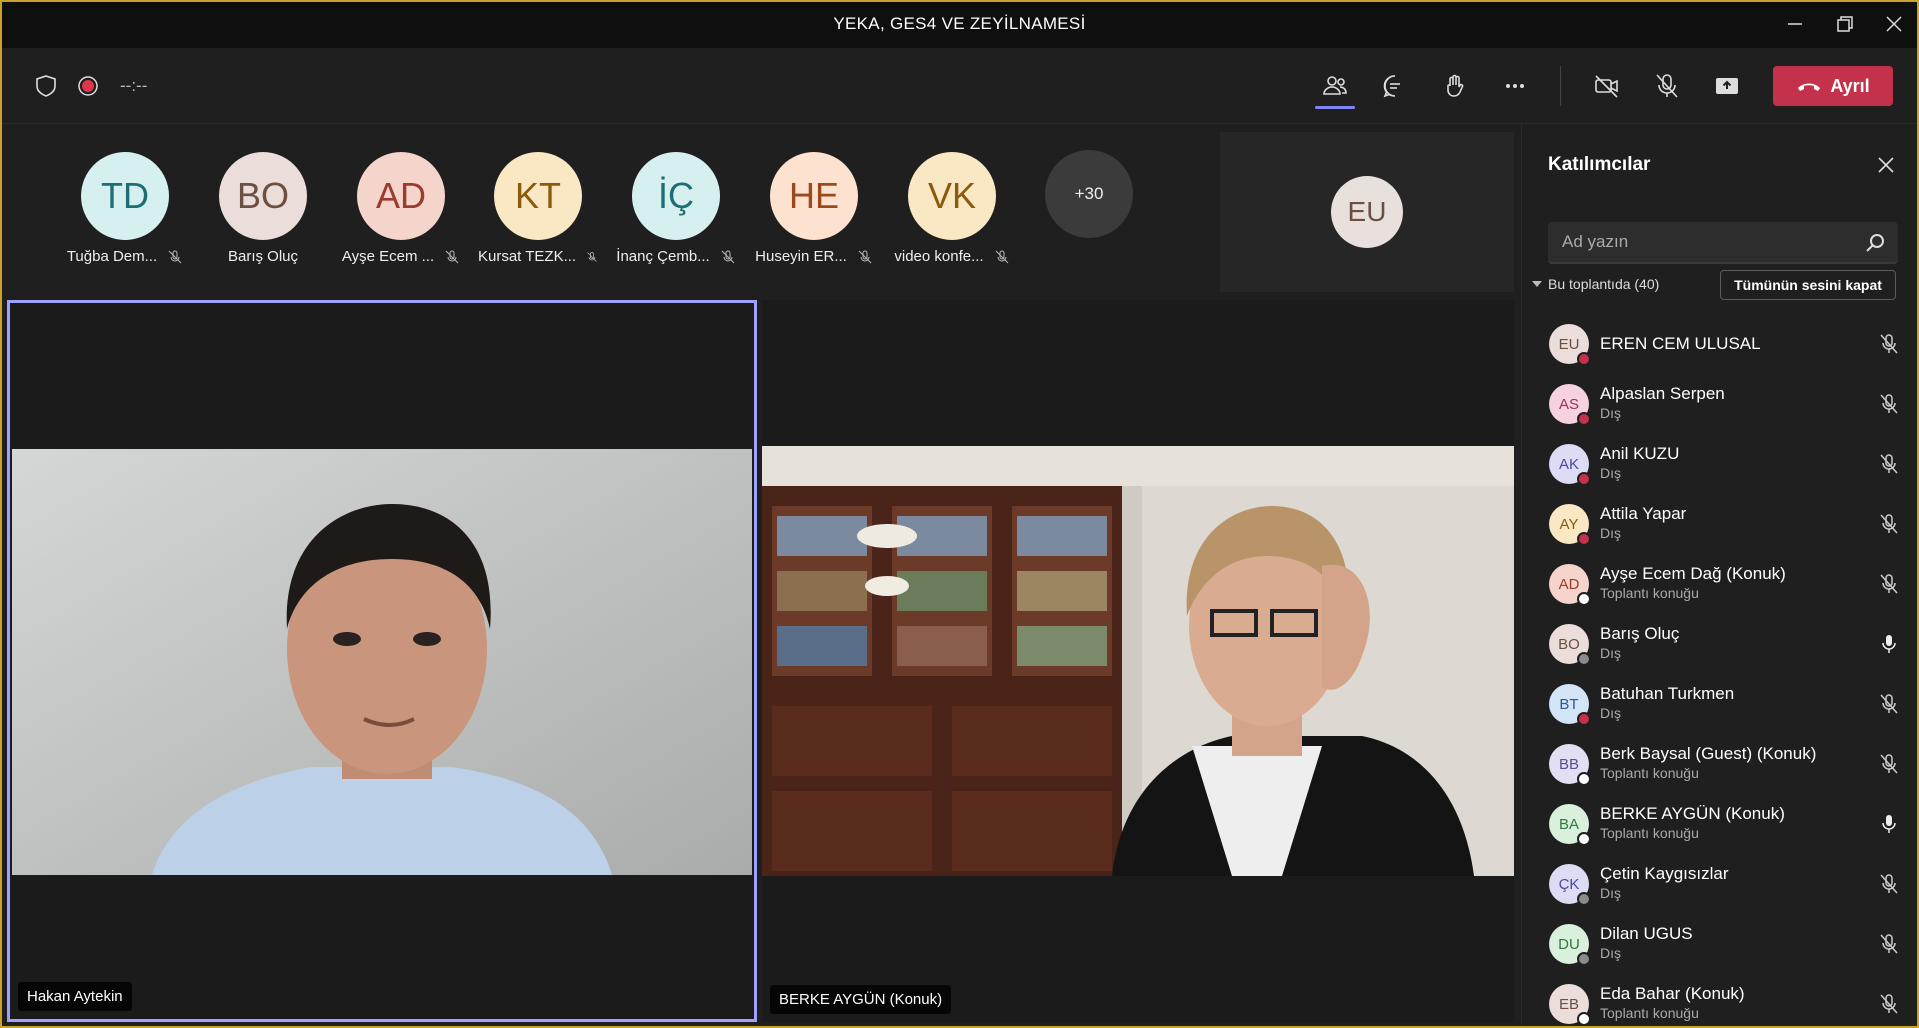 The width and height of the screenshot is (1919, 1028). I want to click on record-icon, so click(88, 86).